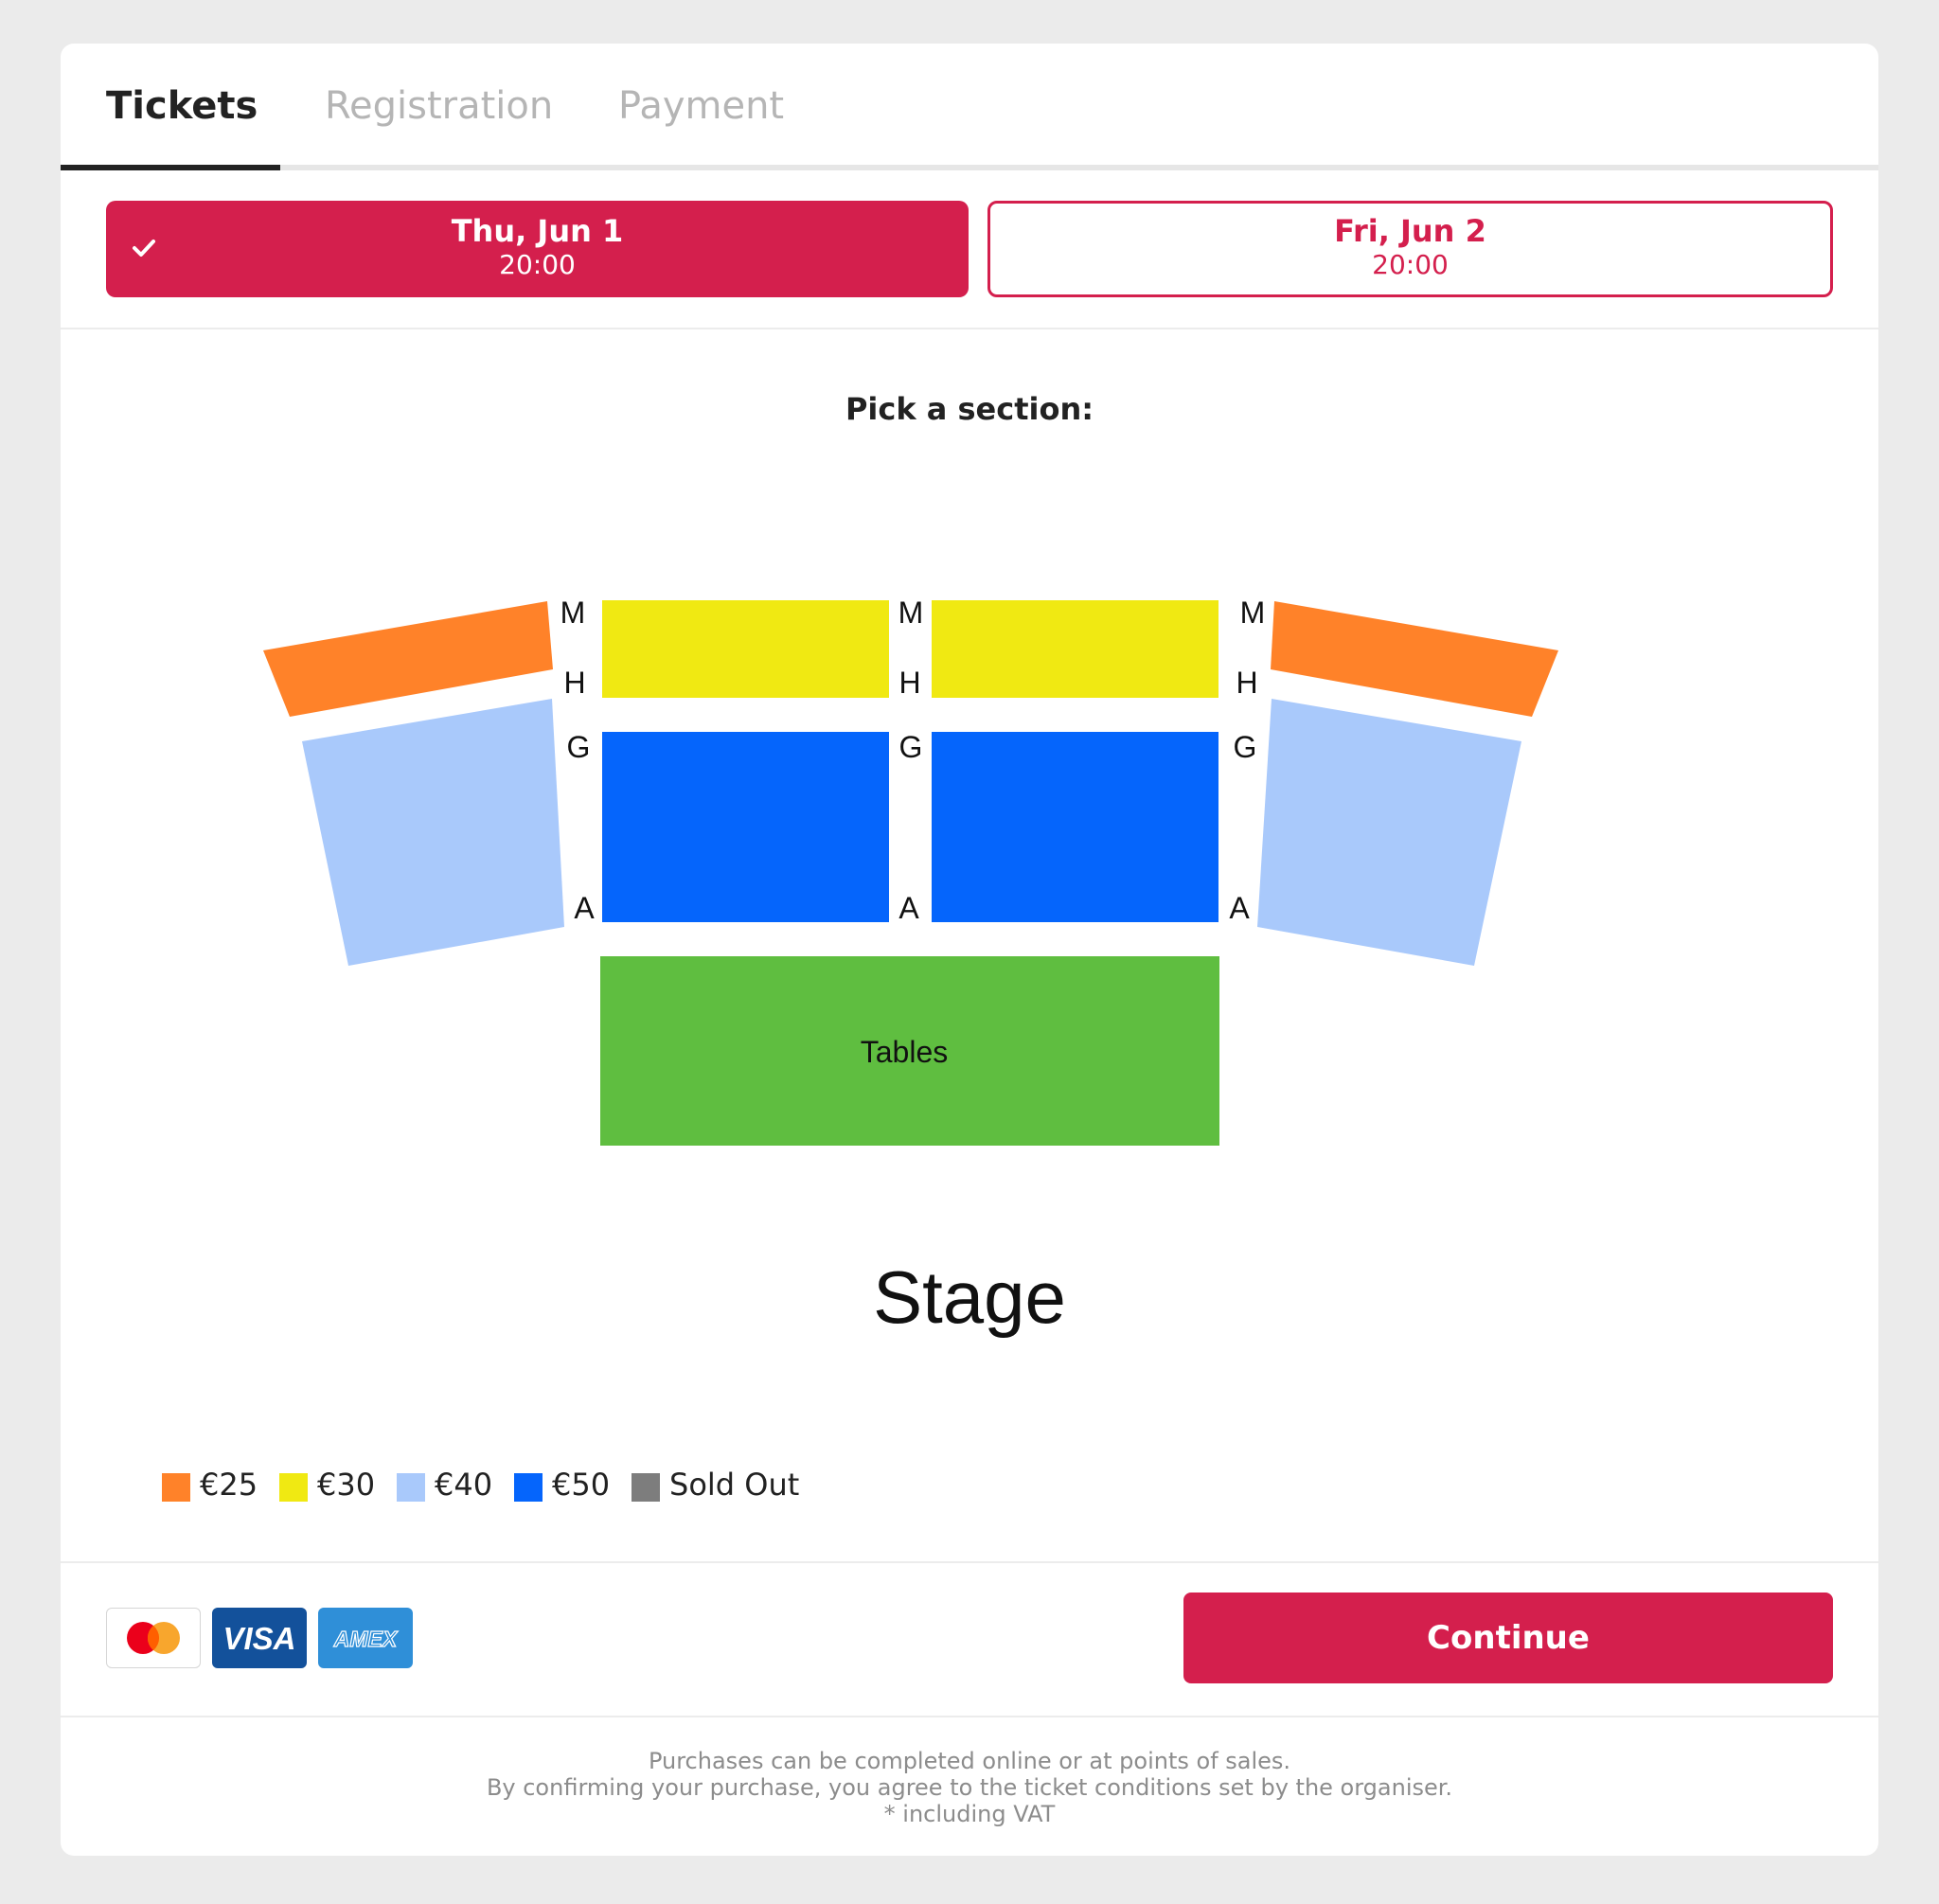 The image size is (1939, 1904). What do you see at coordinates (464, 1485) in the screenshot?
I see `legend-label: €40` at bounding box center [464, 1485].